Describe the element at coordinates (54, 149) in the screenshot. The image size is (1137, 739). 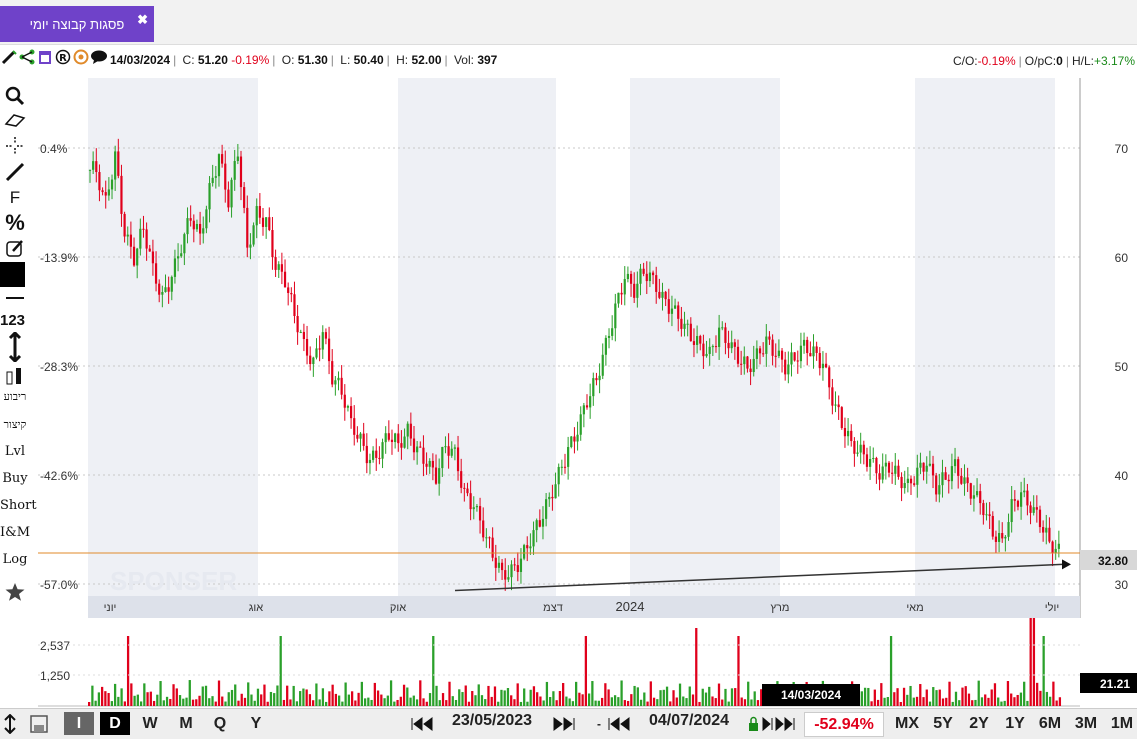
I see `pct-tick-label: 0.4%` at that location.